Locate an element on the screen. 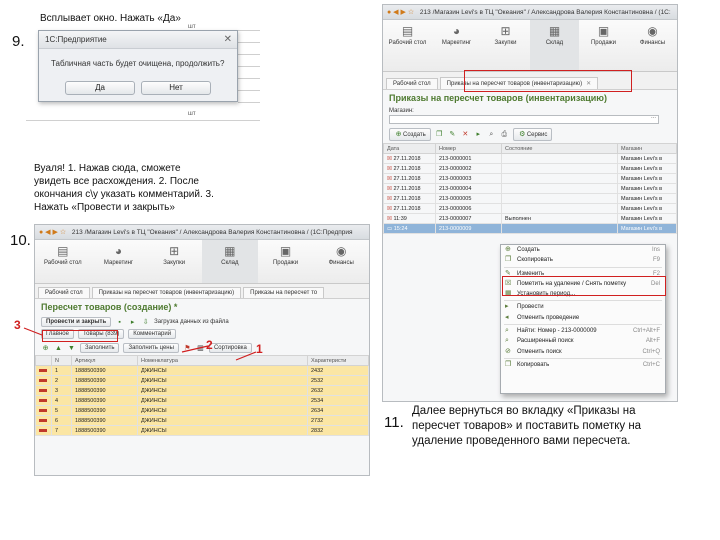  table-row: ☒ 27.11.2018 213-0000001 Магазин Levi's в is located at coordinates (530, 158).